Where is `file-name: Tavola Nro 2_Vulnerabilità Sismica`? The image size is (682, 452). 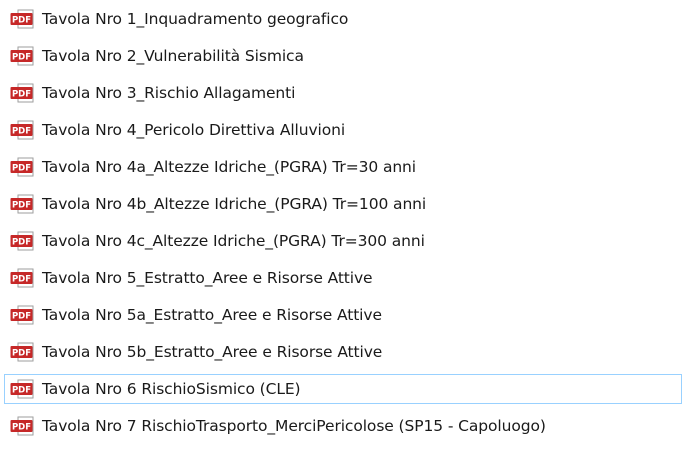
file-name: Tavola Nro 2_Vulnerabilità Sismica is located at coordinates (173, 56).